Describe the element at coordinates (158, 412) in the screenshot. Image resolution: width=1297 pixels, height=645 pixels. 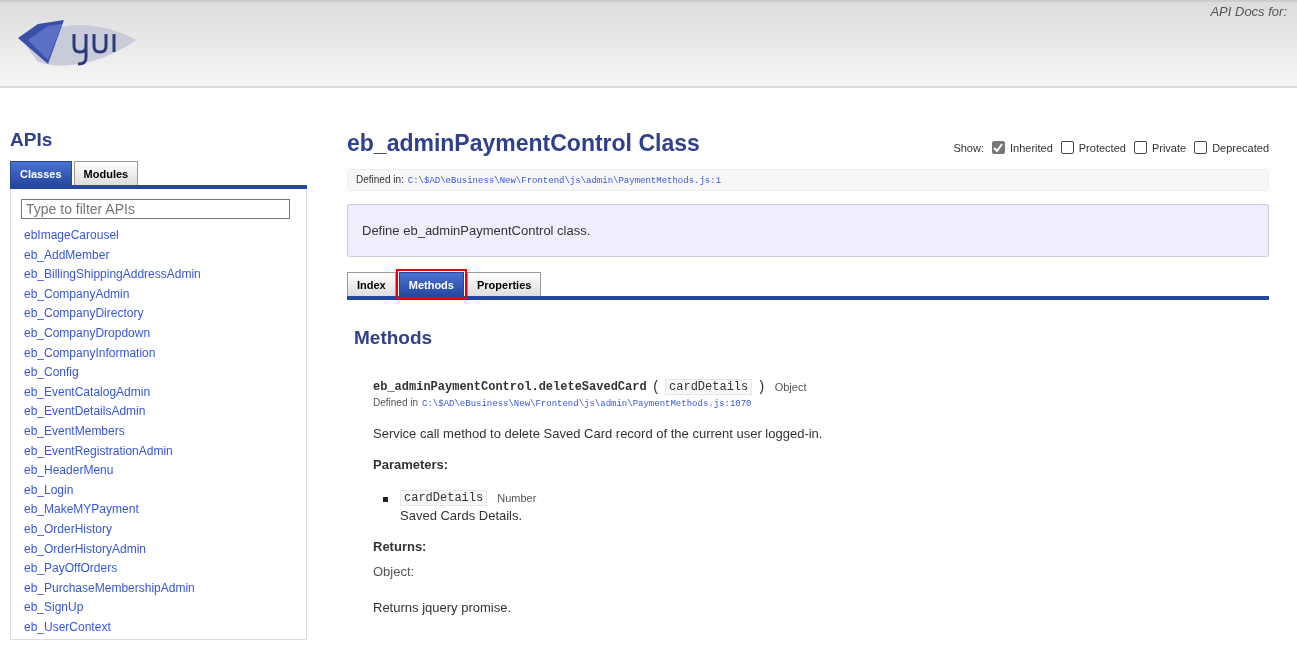
I see `class-link: eb_EventDetailsAdmin` at that location.